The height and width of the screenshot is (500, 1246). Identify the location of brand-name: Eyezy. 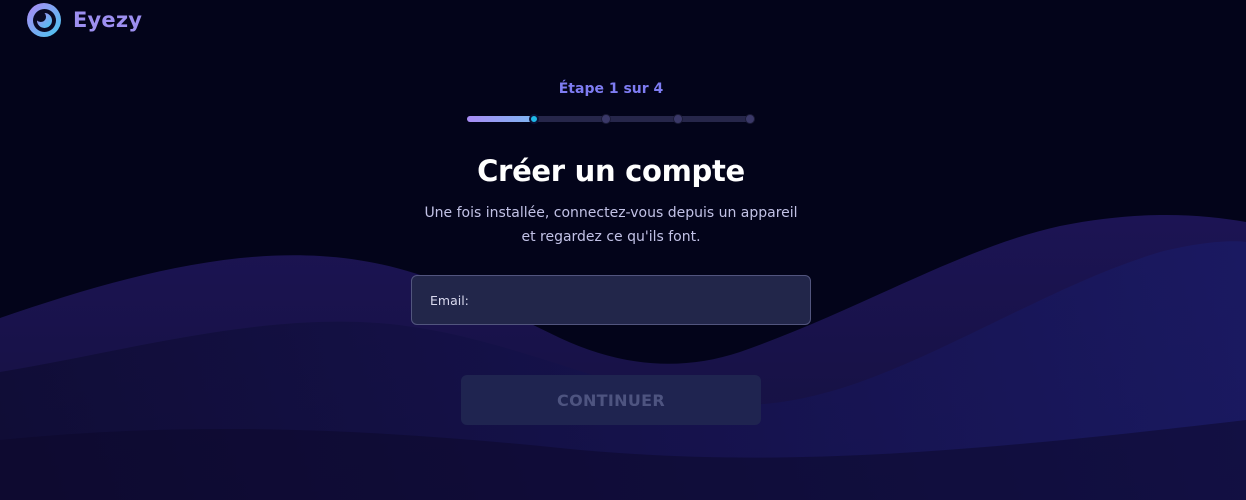
(108, 20).